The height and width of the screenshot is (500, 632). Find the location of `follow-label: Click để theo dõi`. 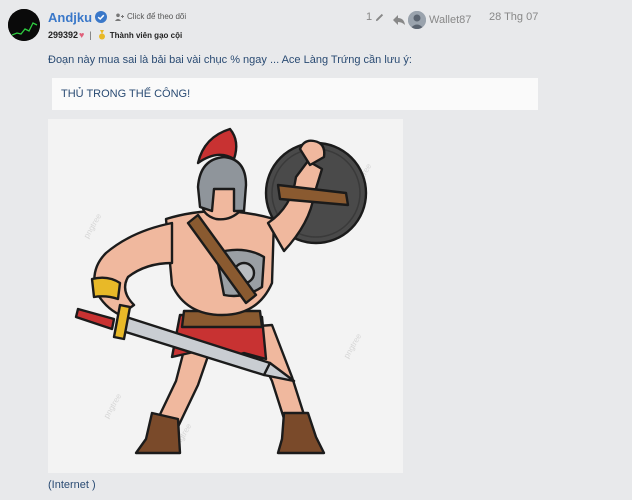

follow-label: Click để theo dõi is located at coordinates (157, 16).